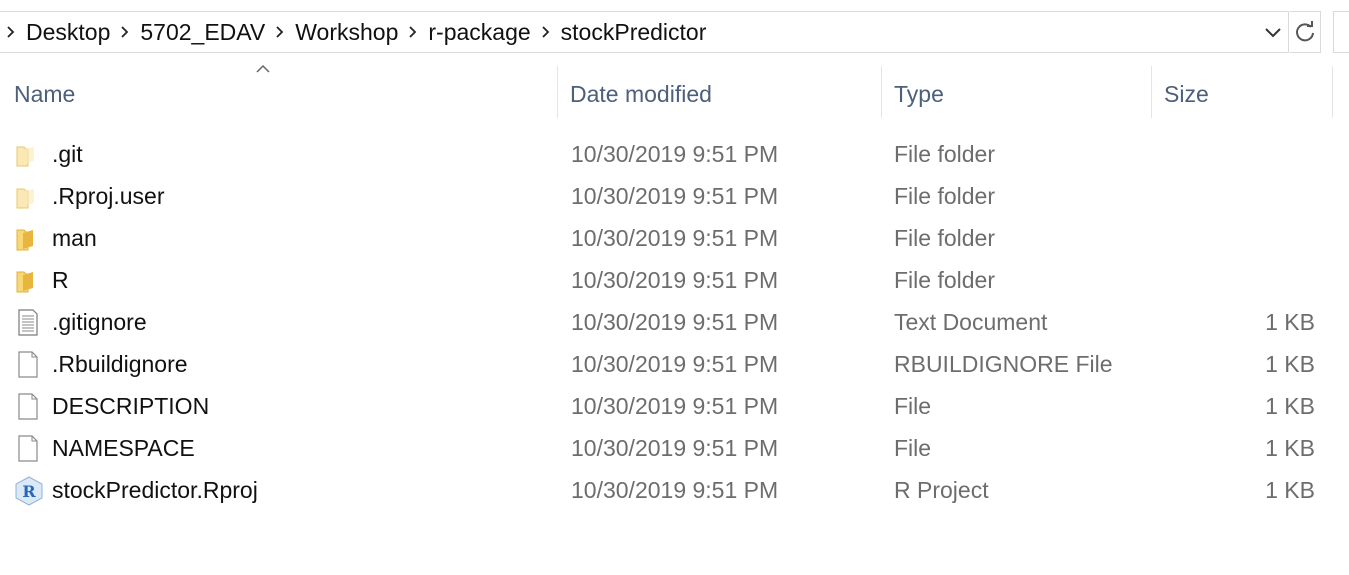 This screenshot has height=575, width=1349. Describe the element at coordinates (941, 490) in the screenshot. I see `file-type: R Project` at that location.